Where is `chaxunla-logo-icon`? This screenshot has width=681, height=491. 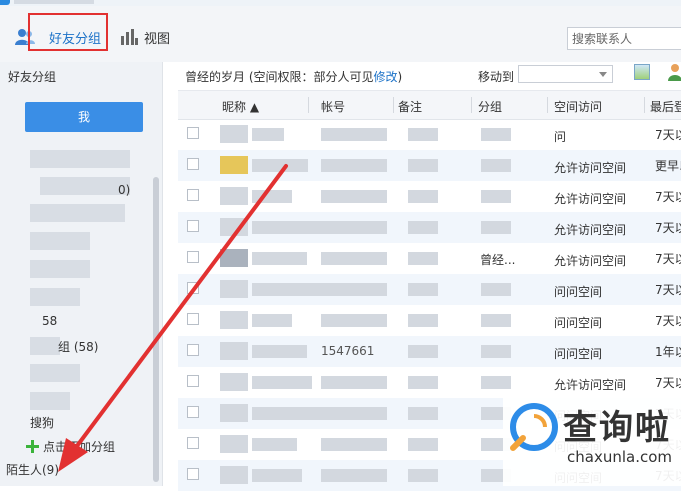 chaxunla-logo-icon is located at coordinates (534, 427).